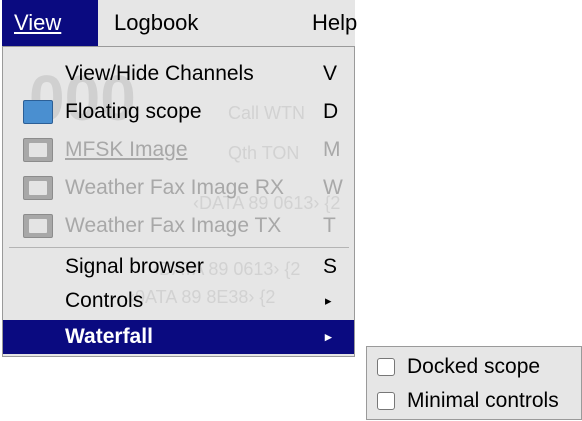  I want to click on submenu-item-docked-scope: Docked scope, so click(474, 366).